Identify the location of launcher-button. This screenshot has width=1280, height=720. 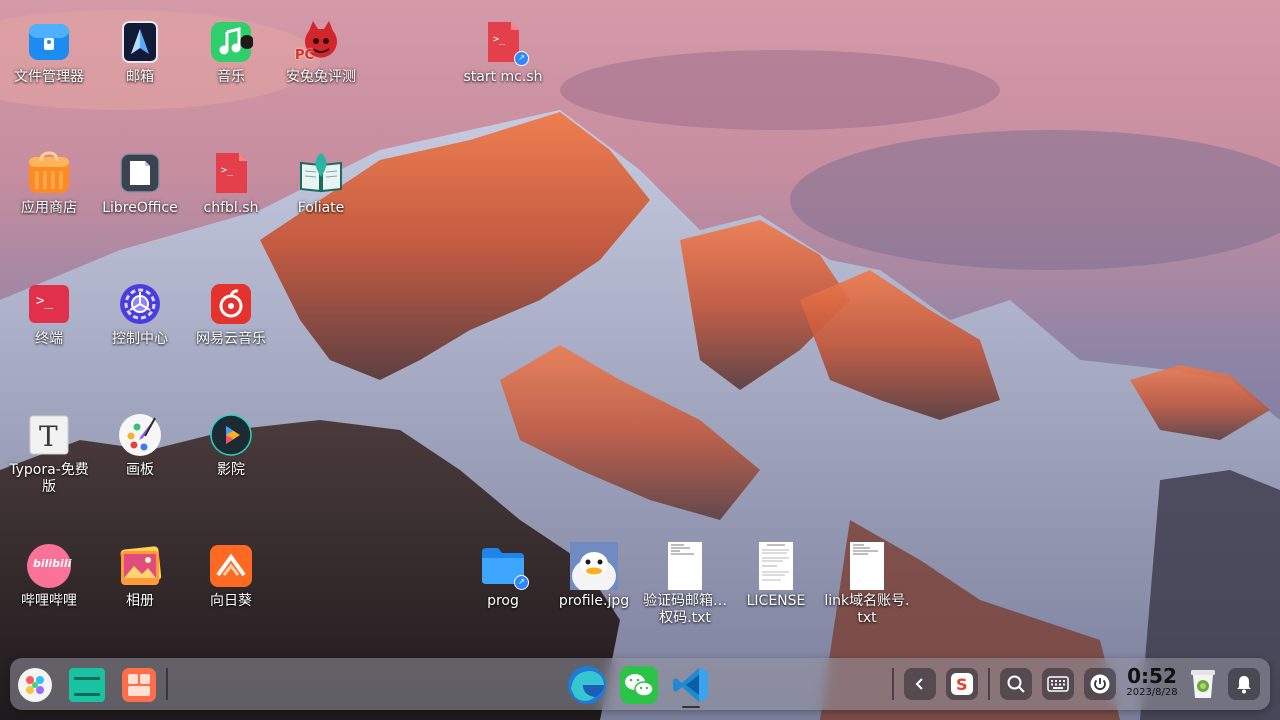
(35, 685).